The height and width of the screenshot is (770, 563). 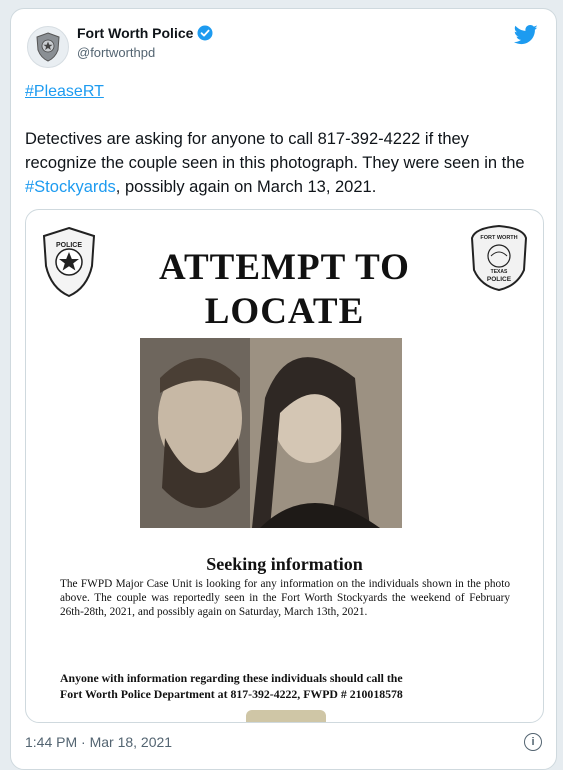 I want to click on tweet-text-part2: , possibly again on March 13, 2021., so click(x=246, y=187).